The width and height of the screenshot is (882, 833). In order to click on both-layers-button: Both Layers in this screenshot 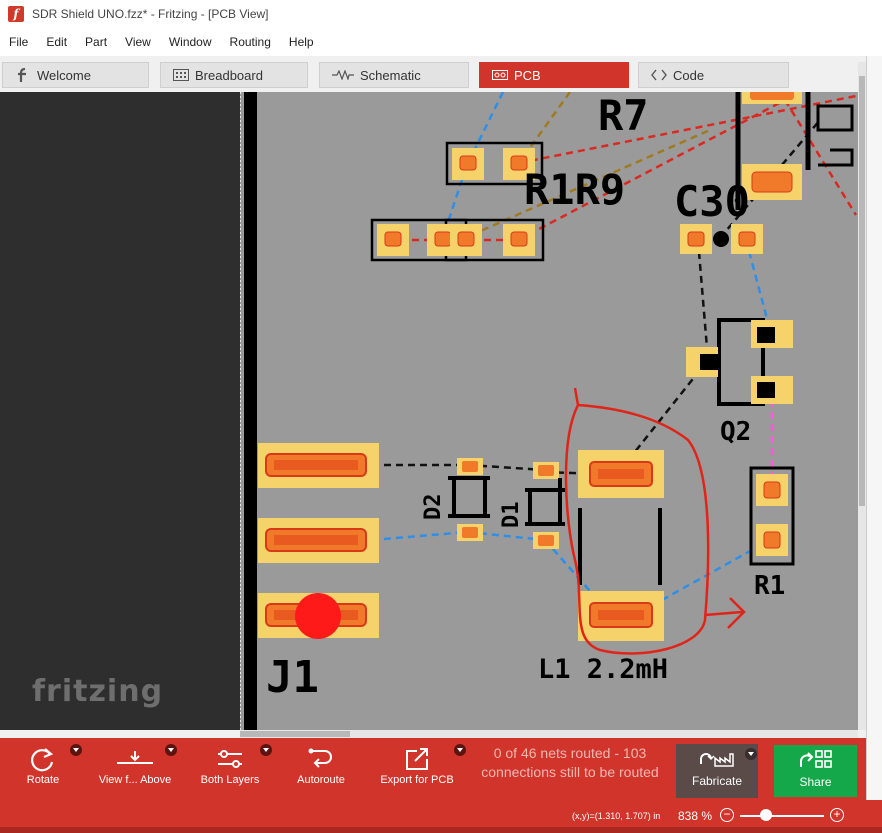, I will do `click(230, 770)`.